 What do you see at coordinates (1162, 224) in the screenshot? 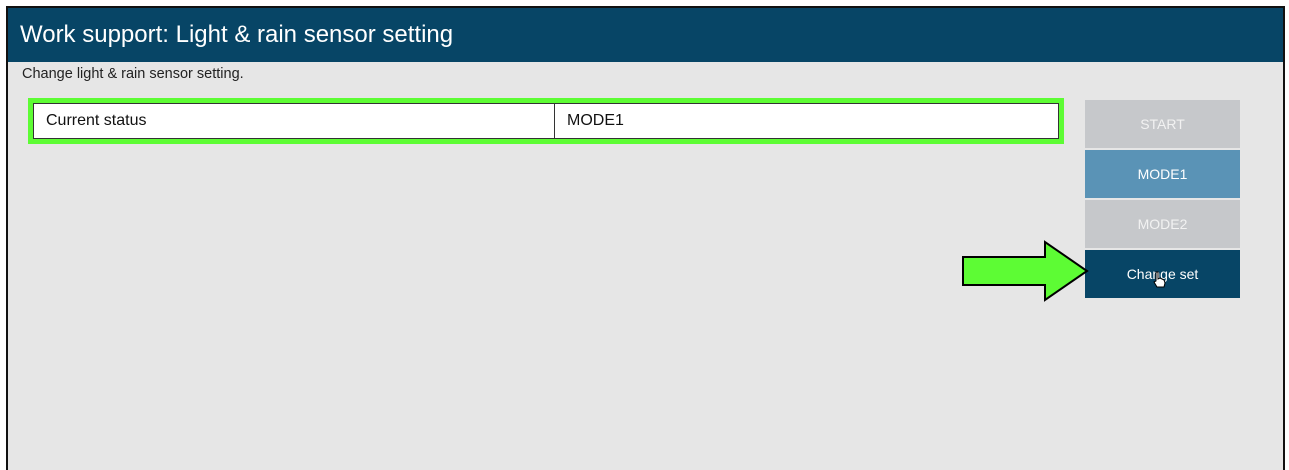
I see `mode2-button: MODE2` at bounding box center [1162, 224].